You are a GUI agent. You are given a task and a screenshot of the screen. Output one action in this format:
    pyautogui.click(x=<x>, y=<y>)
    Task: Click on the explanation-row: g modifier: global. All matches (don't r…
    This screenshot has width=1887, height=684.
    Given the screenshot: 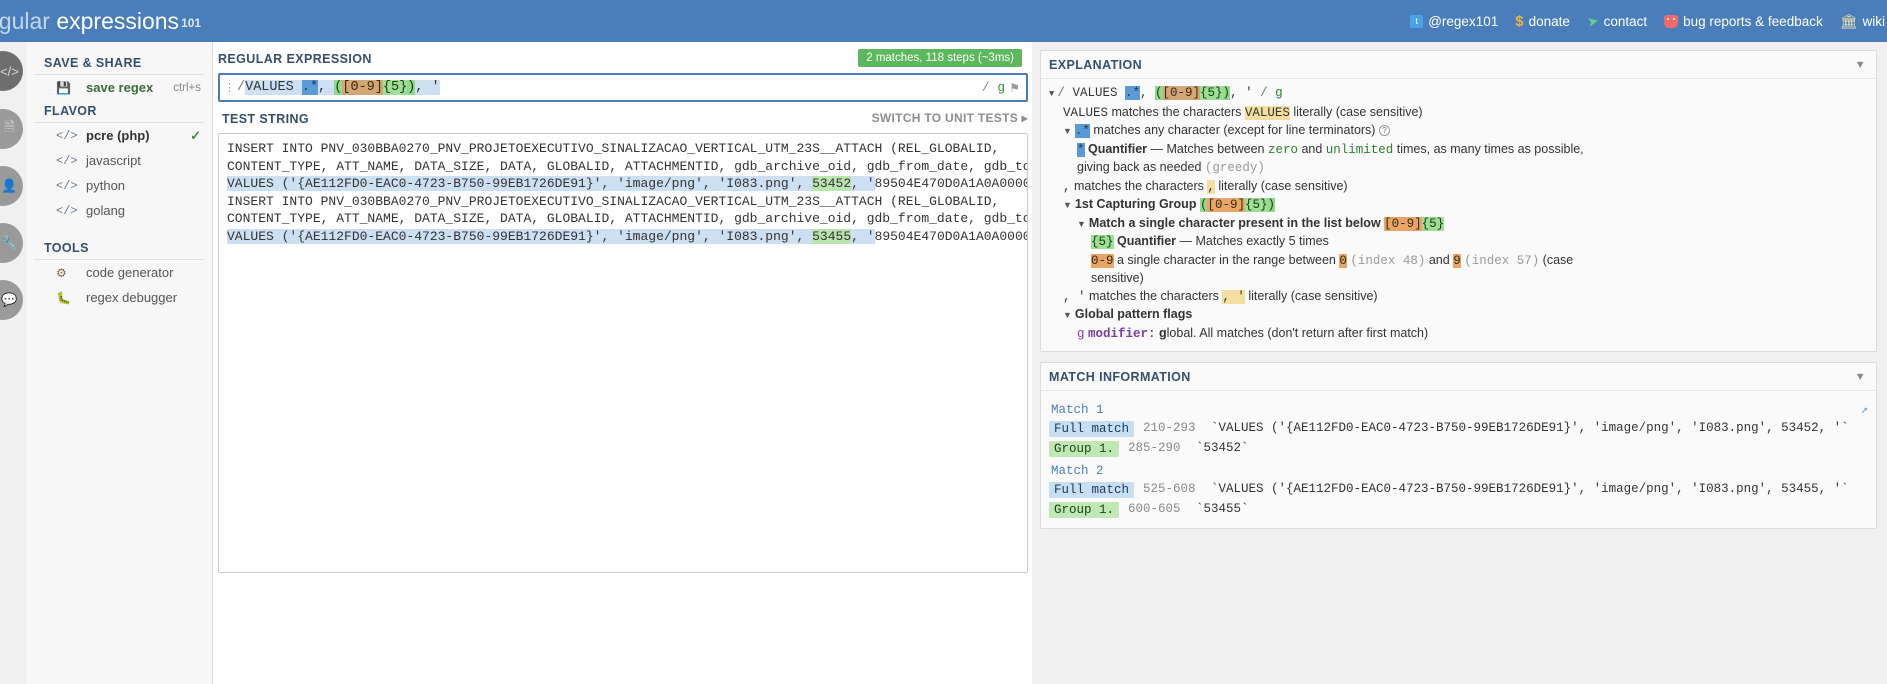 What is the action you would take?
    pyautogui.click(x=1253, y=333)
    